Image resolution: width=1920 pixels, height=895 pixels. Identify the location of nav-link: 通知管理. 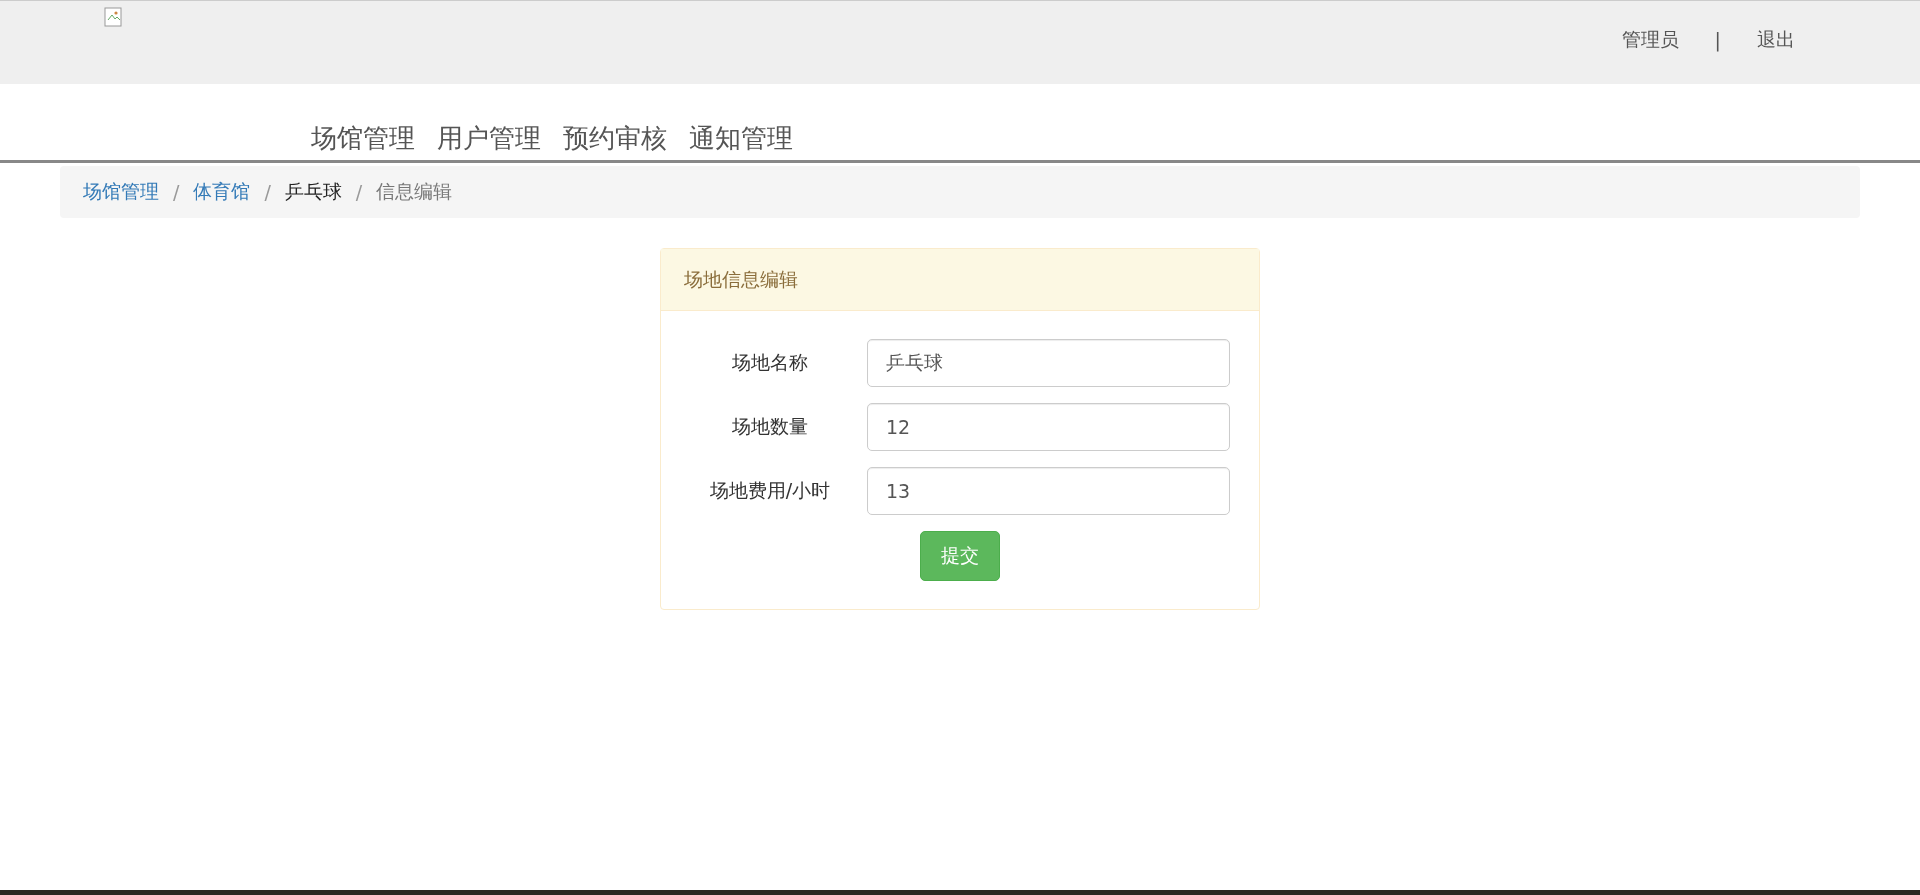
(741, 139).